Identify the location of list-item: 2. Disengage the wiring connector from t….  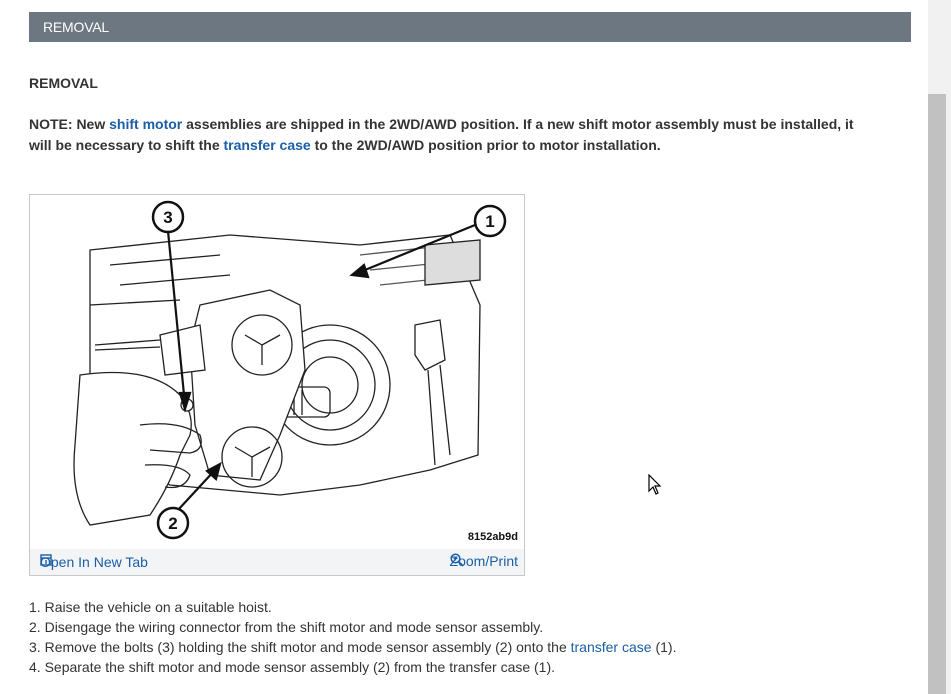
(352, 627).